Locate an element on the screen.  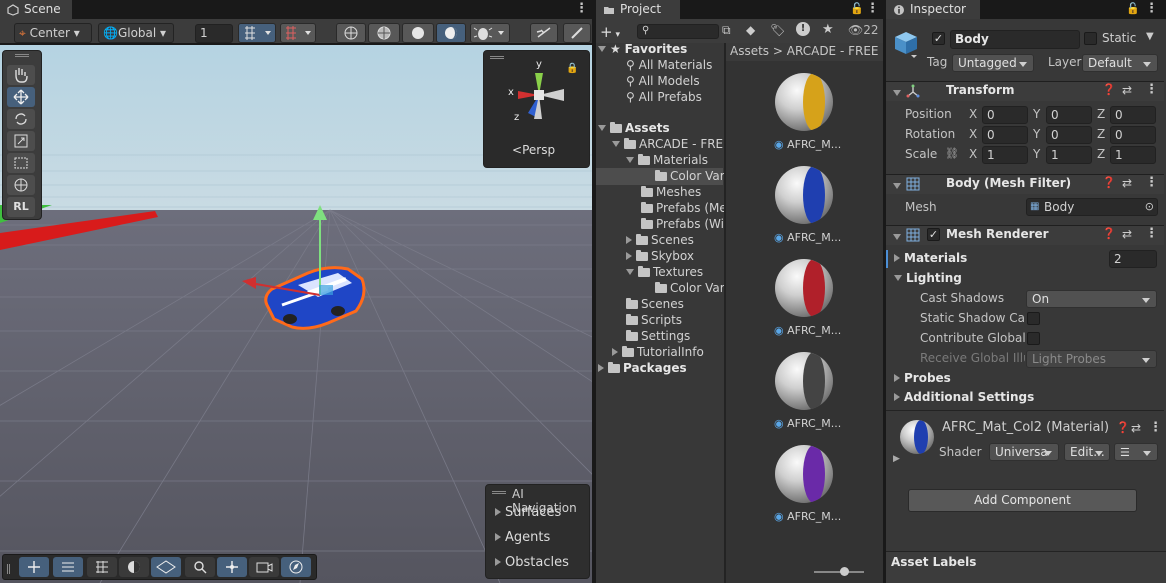
nav-layout-button is located at coordinates (68, 567).